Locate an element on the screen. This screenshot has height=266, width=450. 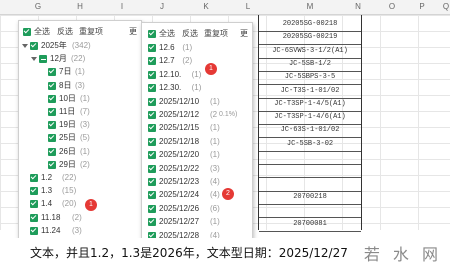
filter-item: 29日 (2) is located at coordinates (80, 165).